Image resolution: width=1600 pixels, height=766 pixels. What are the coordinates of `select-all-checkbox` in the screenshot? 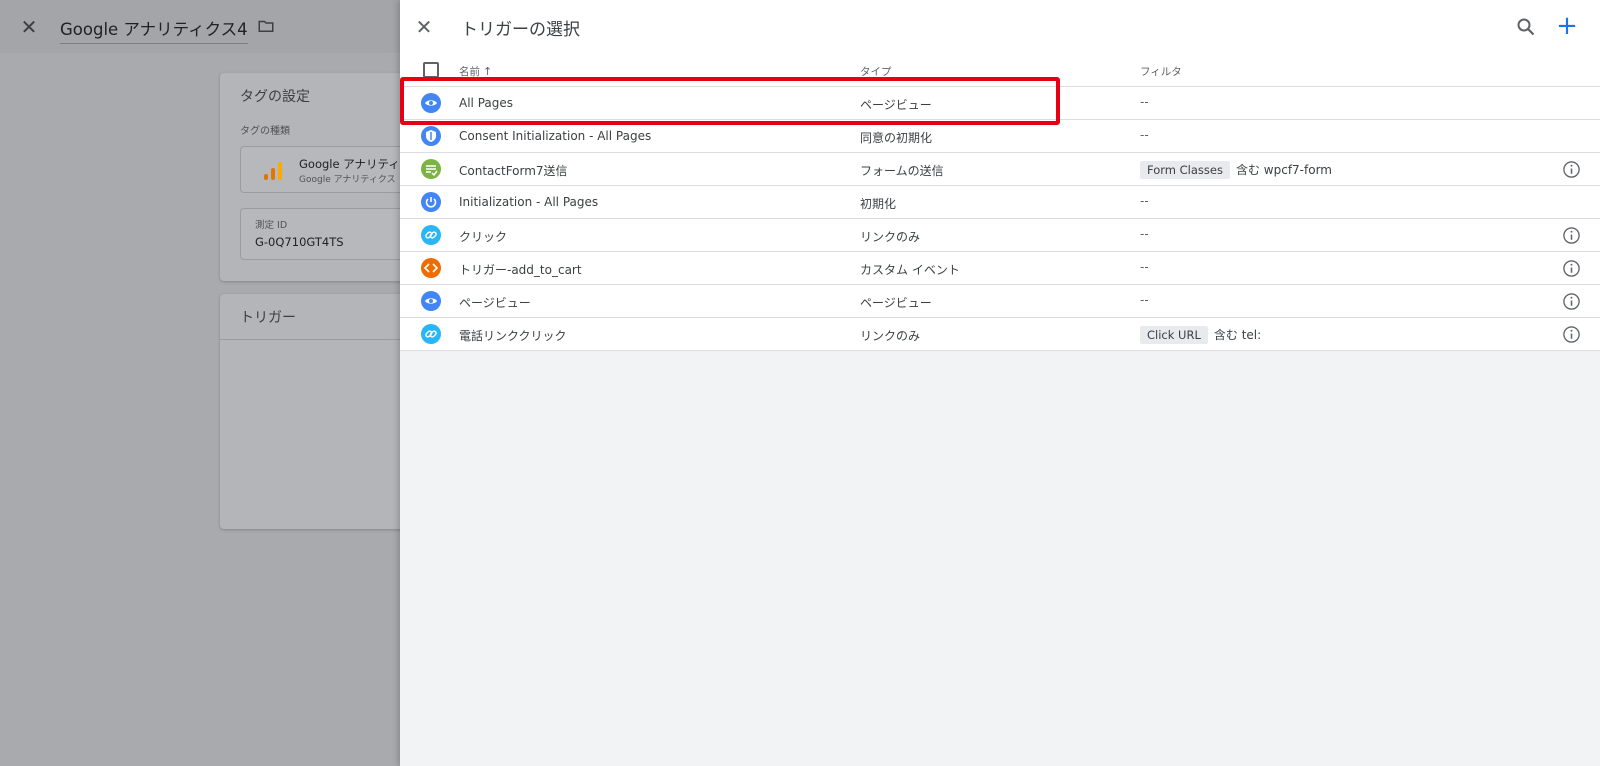 It's located at (431, 70).